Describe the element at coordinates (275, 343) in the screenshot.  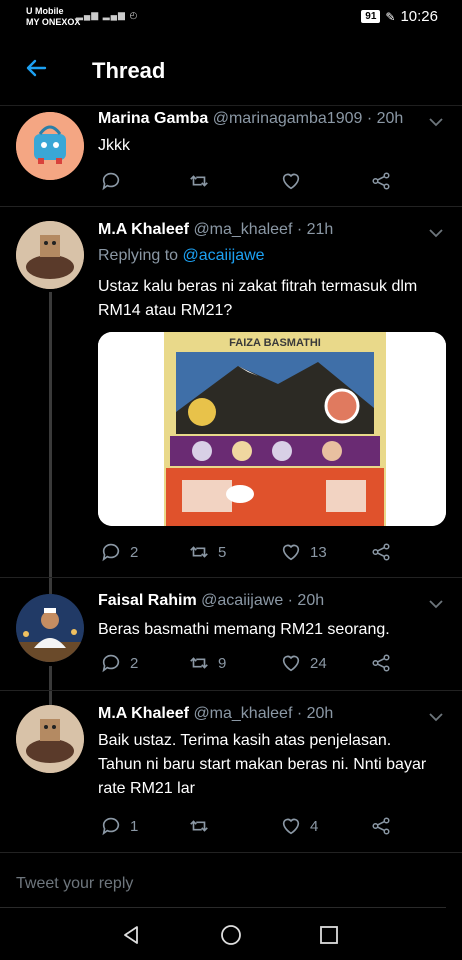
I see `media-label: FAIZA BASMATHI` at that location.